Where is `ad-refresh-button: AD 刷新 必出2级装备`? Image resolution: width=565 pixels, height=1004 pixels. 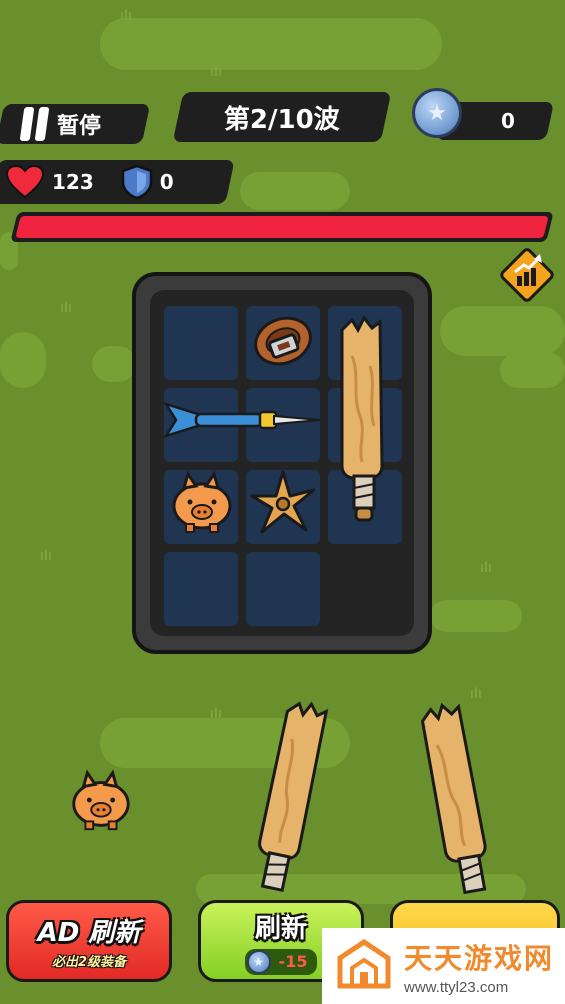
ad-refresh-button: AD 刷新 必出2级装备 is located at coordinates (89, 941).